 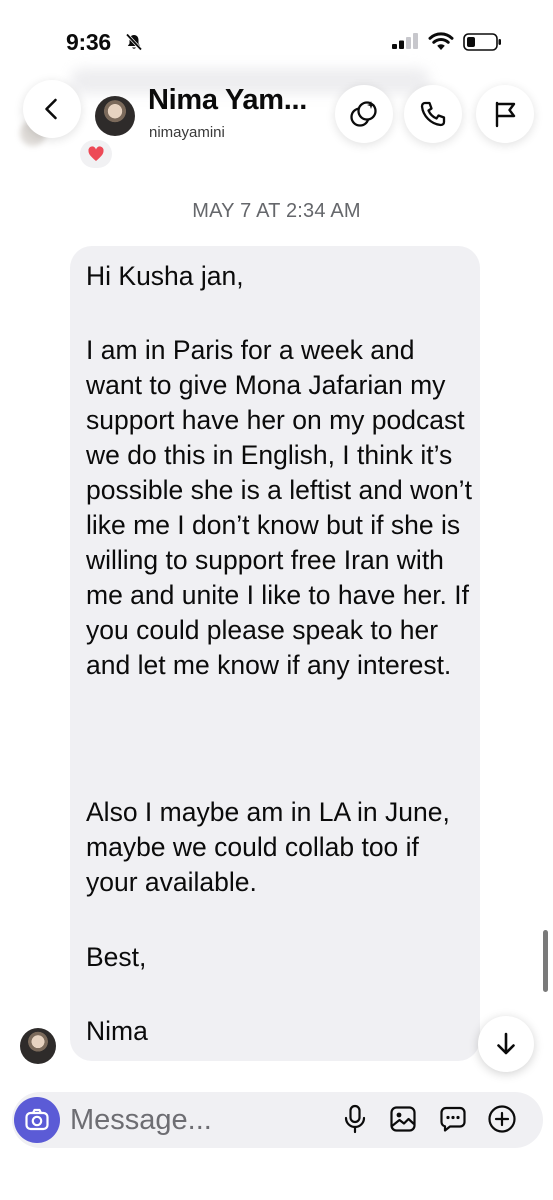 I want to click on message-signature: Nima, so click(x=117, y=1031).